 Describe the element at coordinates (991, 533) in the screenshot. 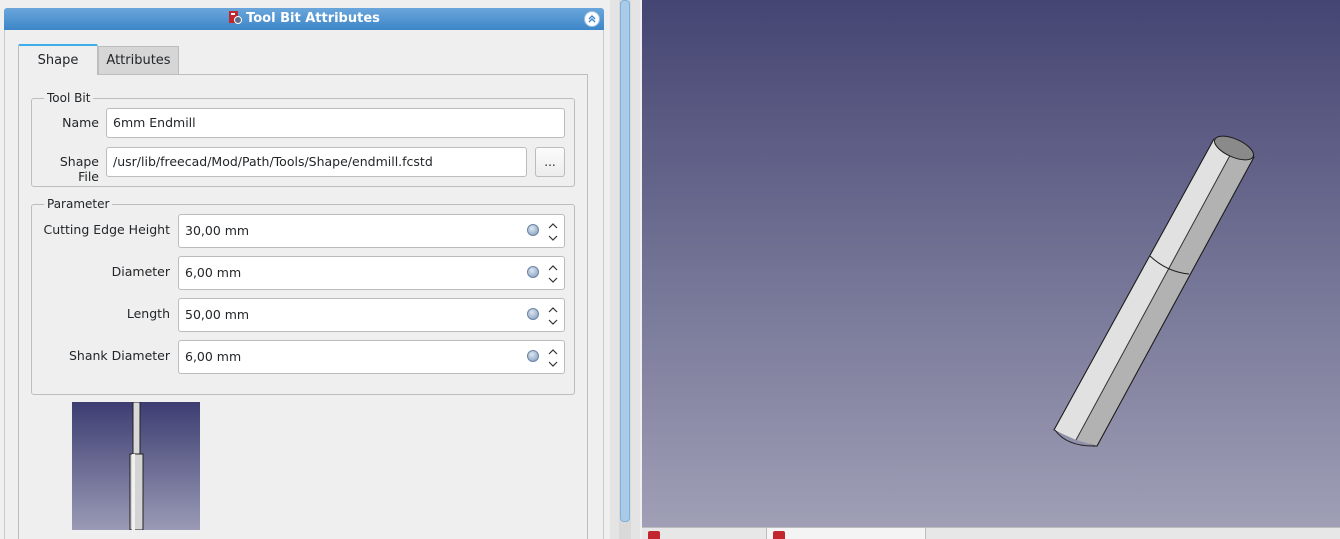

I see `document-tab-bar` at that location.